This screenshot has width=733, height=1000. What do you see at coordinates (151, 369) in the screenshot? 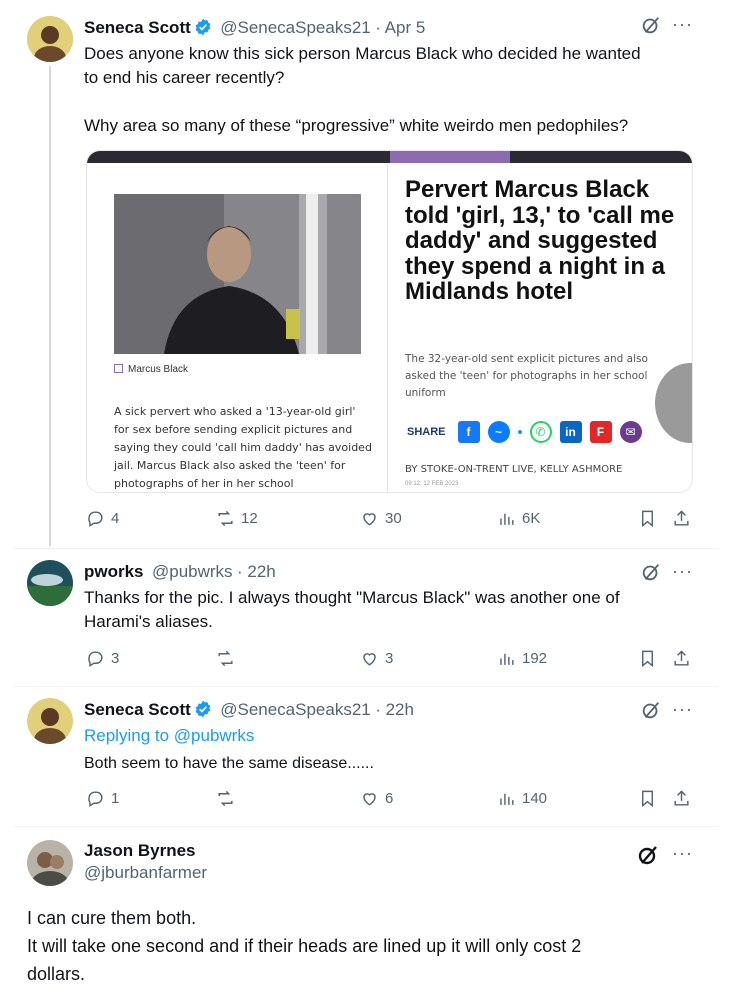
I see `photo-caption: Marcus Black` at bounding box center [151, 369].